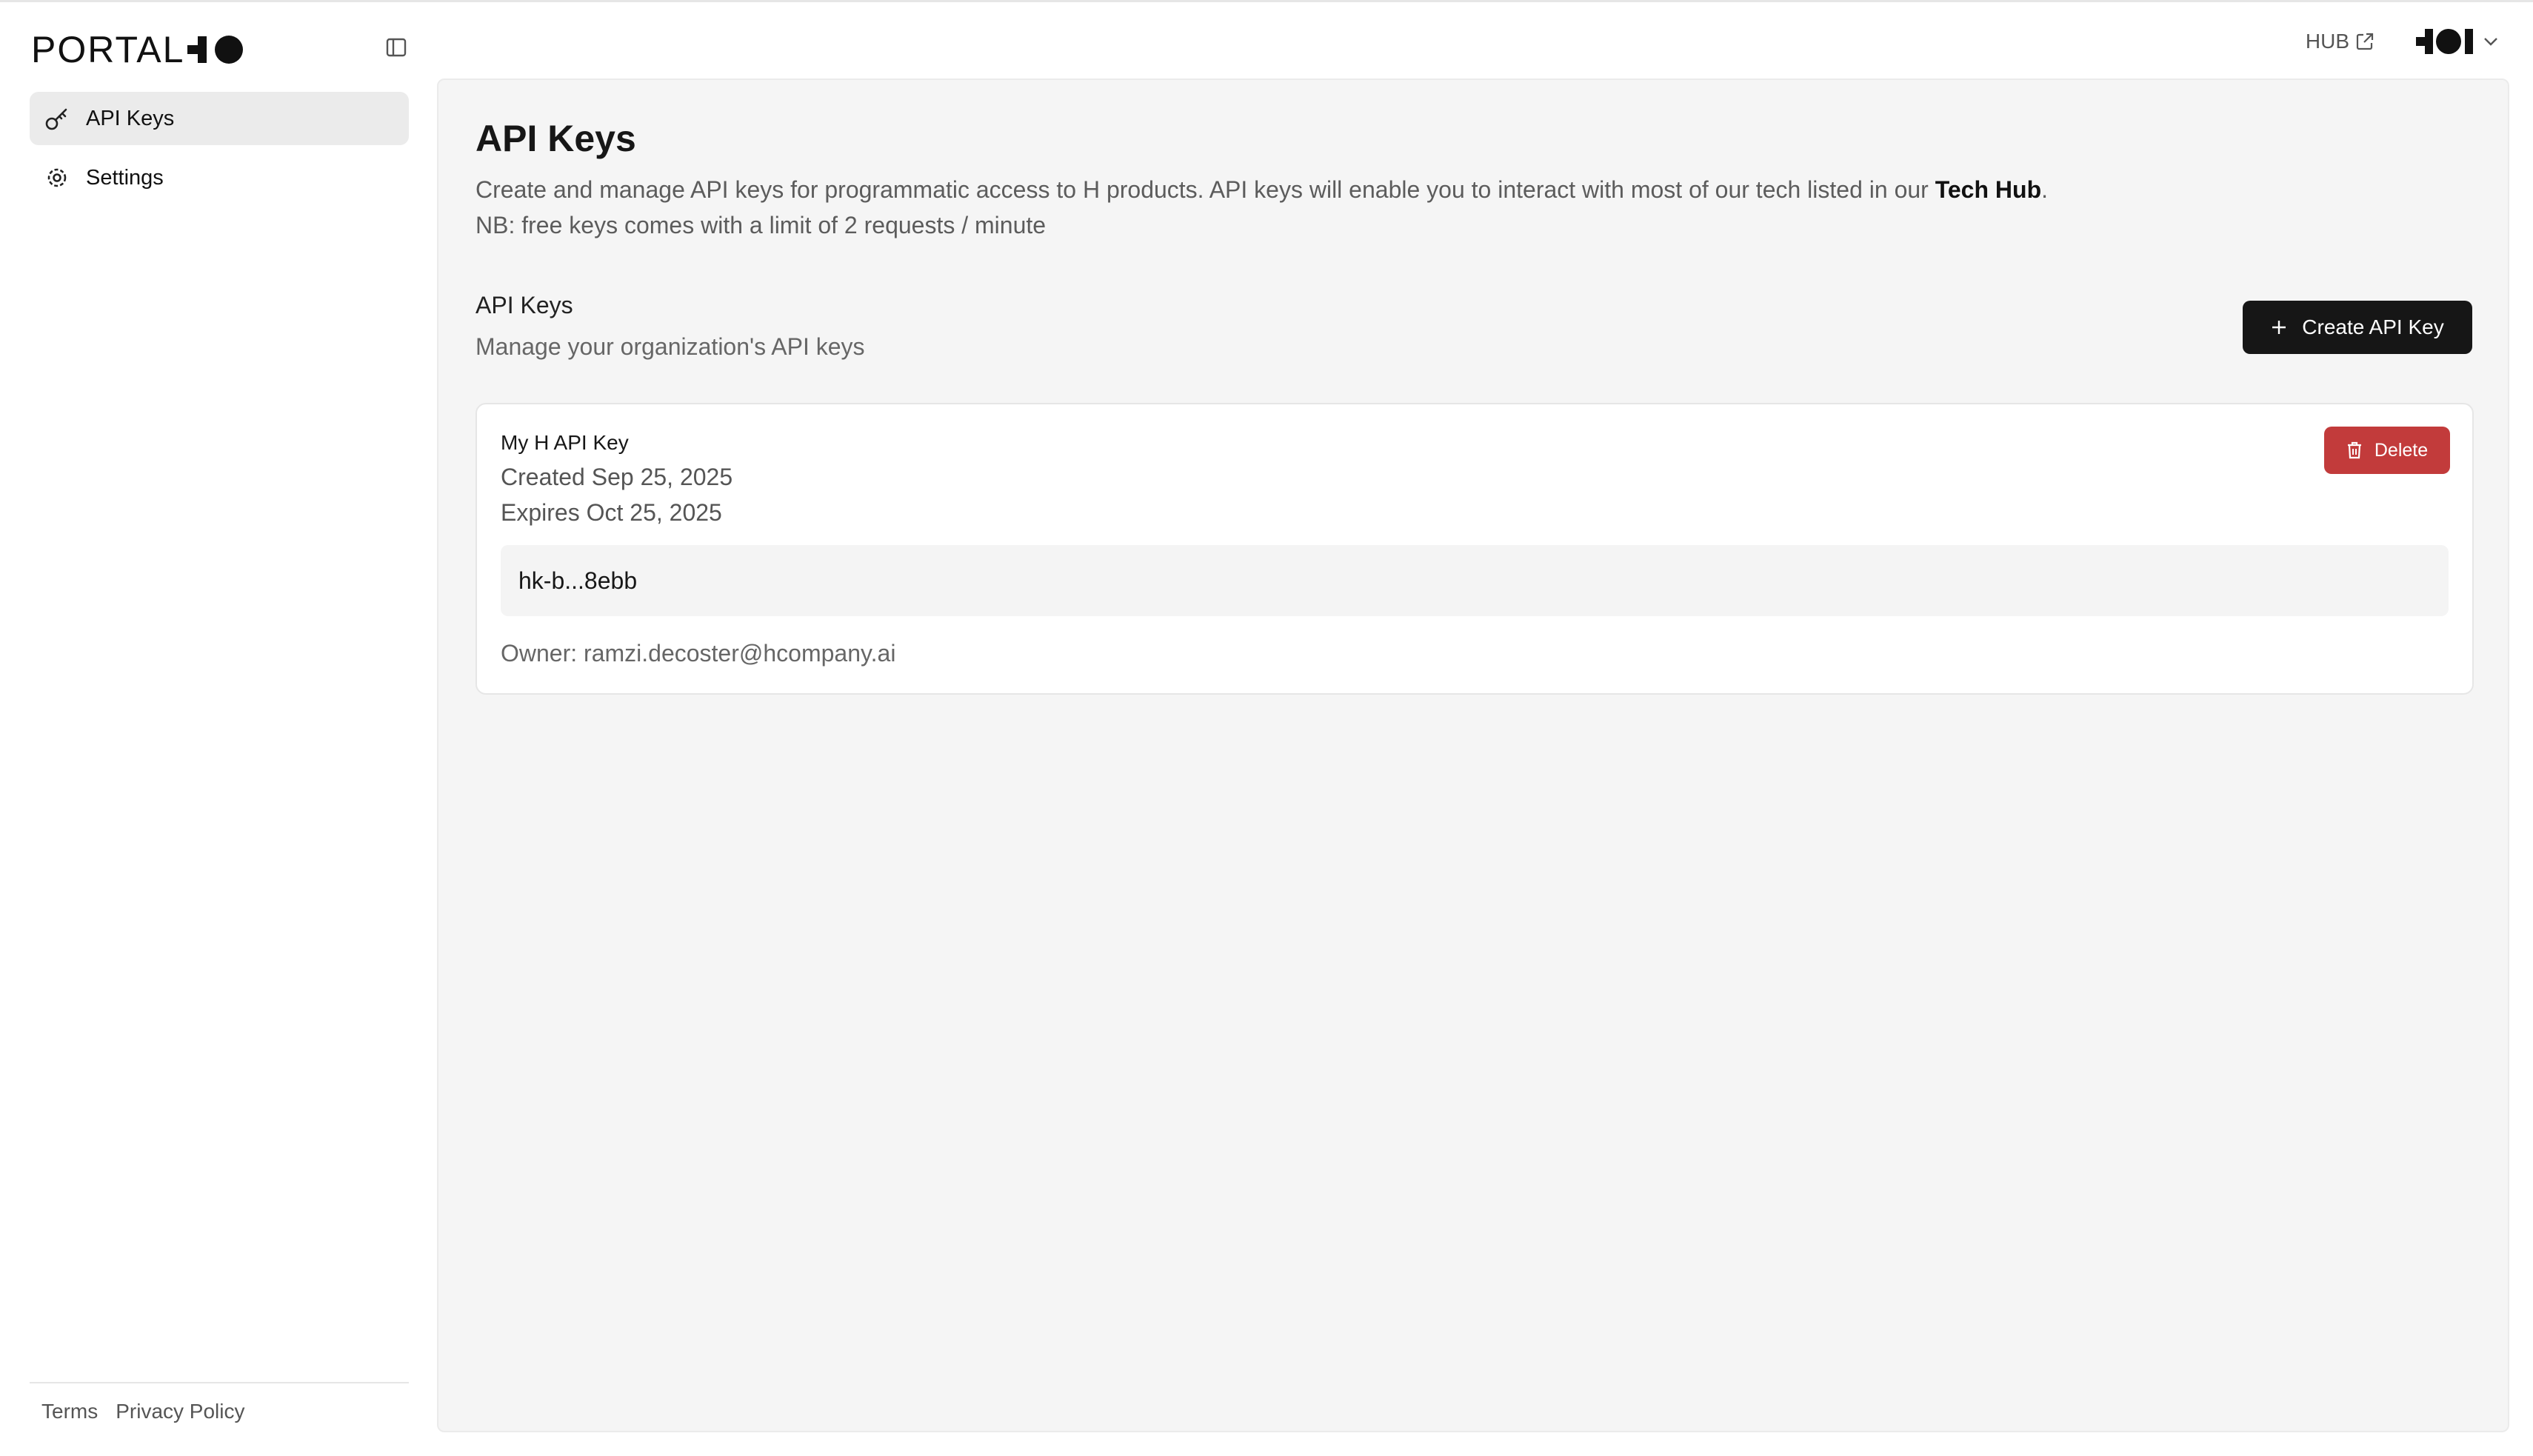 Image resolution: width=2533 pixels, height=1456 pixels. I want to click on external-link-icon, so click(2365, 41).